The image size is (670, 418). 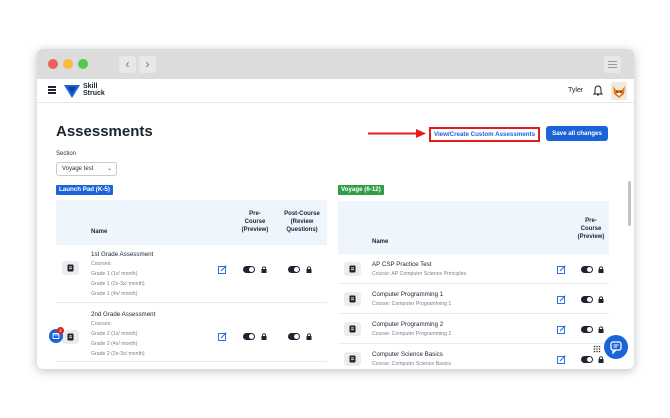 What do you see at coordinates (94, 93) in the screenshot?
I see `logo-line-2: Struck` at bounding box center [94, 93].